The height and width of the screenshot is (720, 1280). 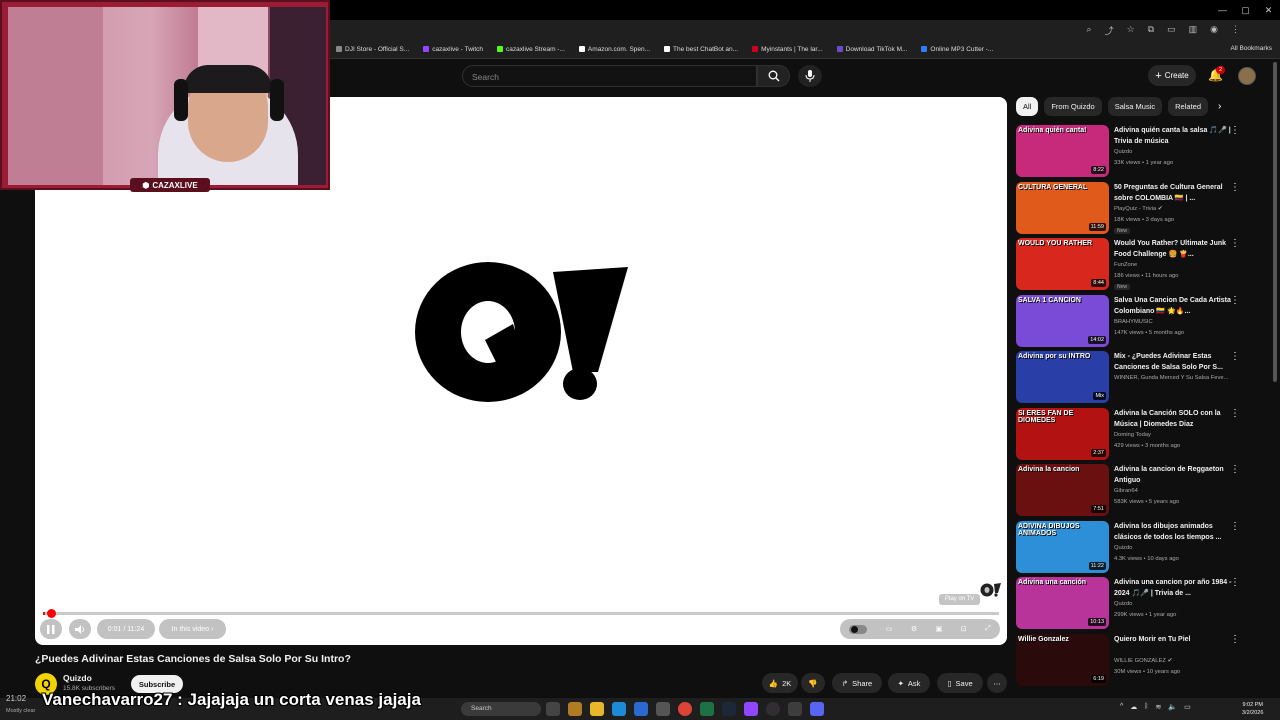 What do you see at coordinates (1219, 106) in the screenshot?
I see `chevron-right-icon: ›` at bounding box center [1219, 106].